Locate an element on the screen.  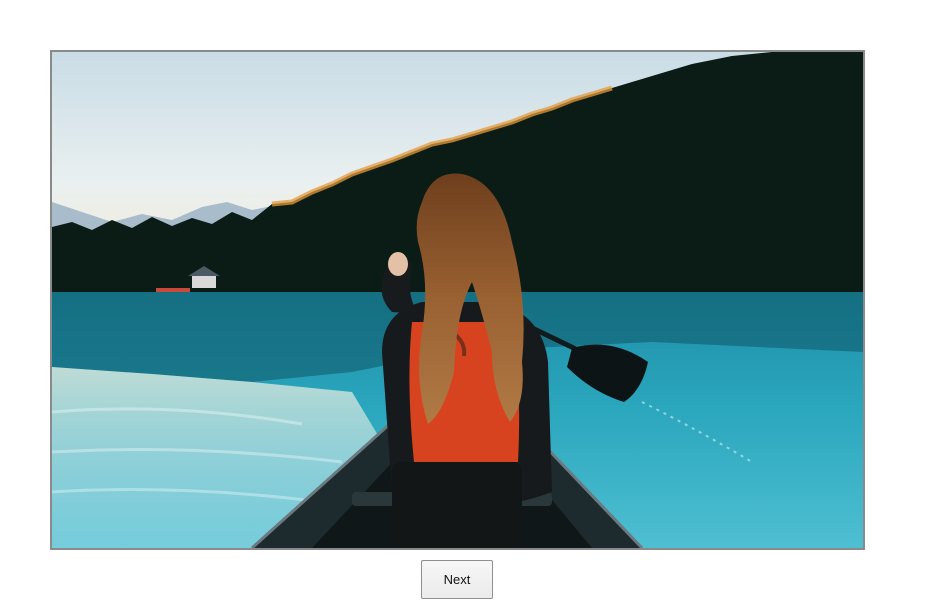
next-button: Next is located at coordinates (457, 579).